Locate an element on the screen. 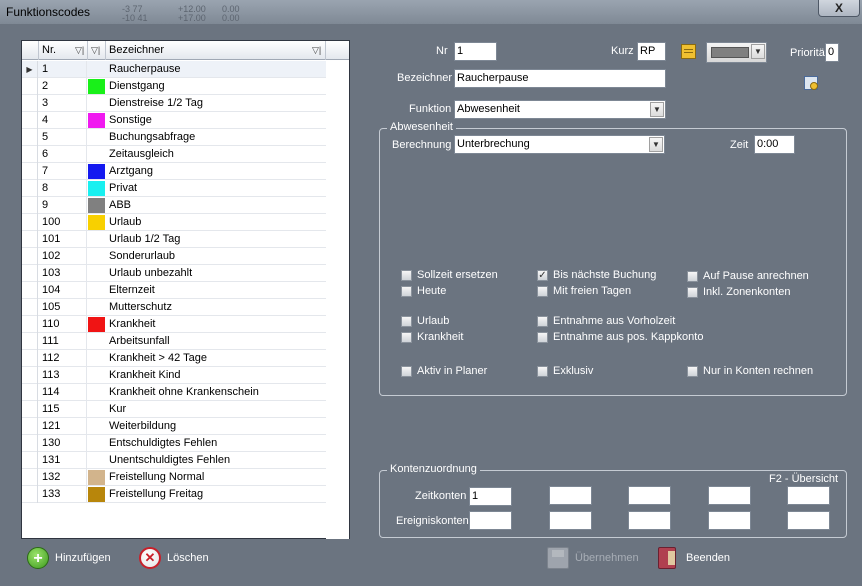 The width and height of the screenshot is (862, 586). table-row: 7 Arztgang is located at coordinates (174, 171).